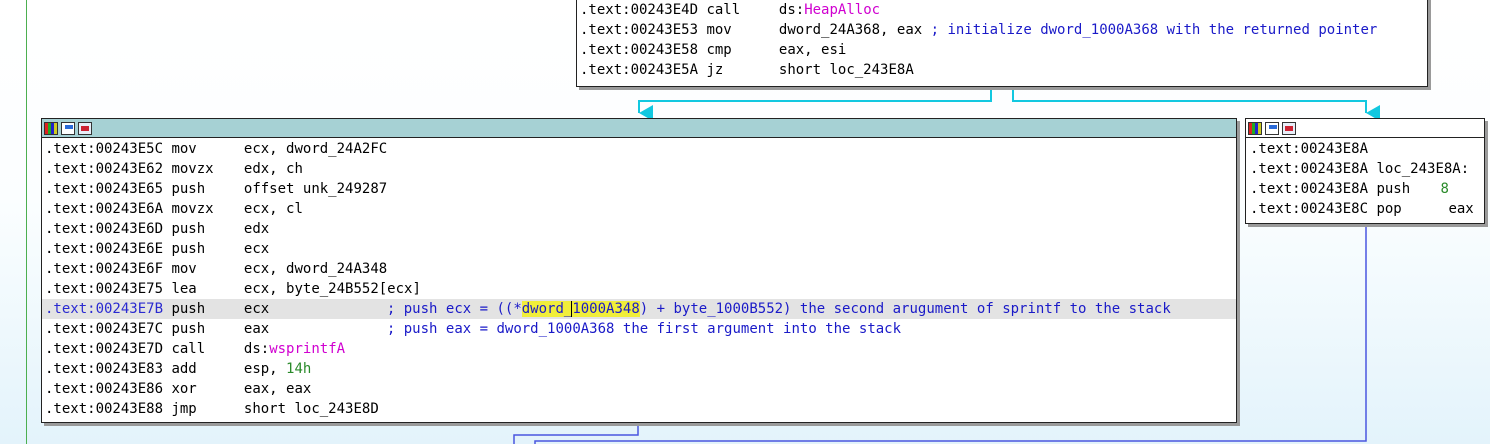  Describe the element at coordinates (639, 50) in the screenshot. I see `address: .text:00243E58` at that location.